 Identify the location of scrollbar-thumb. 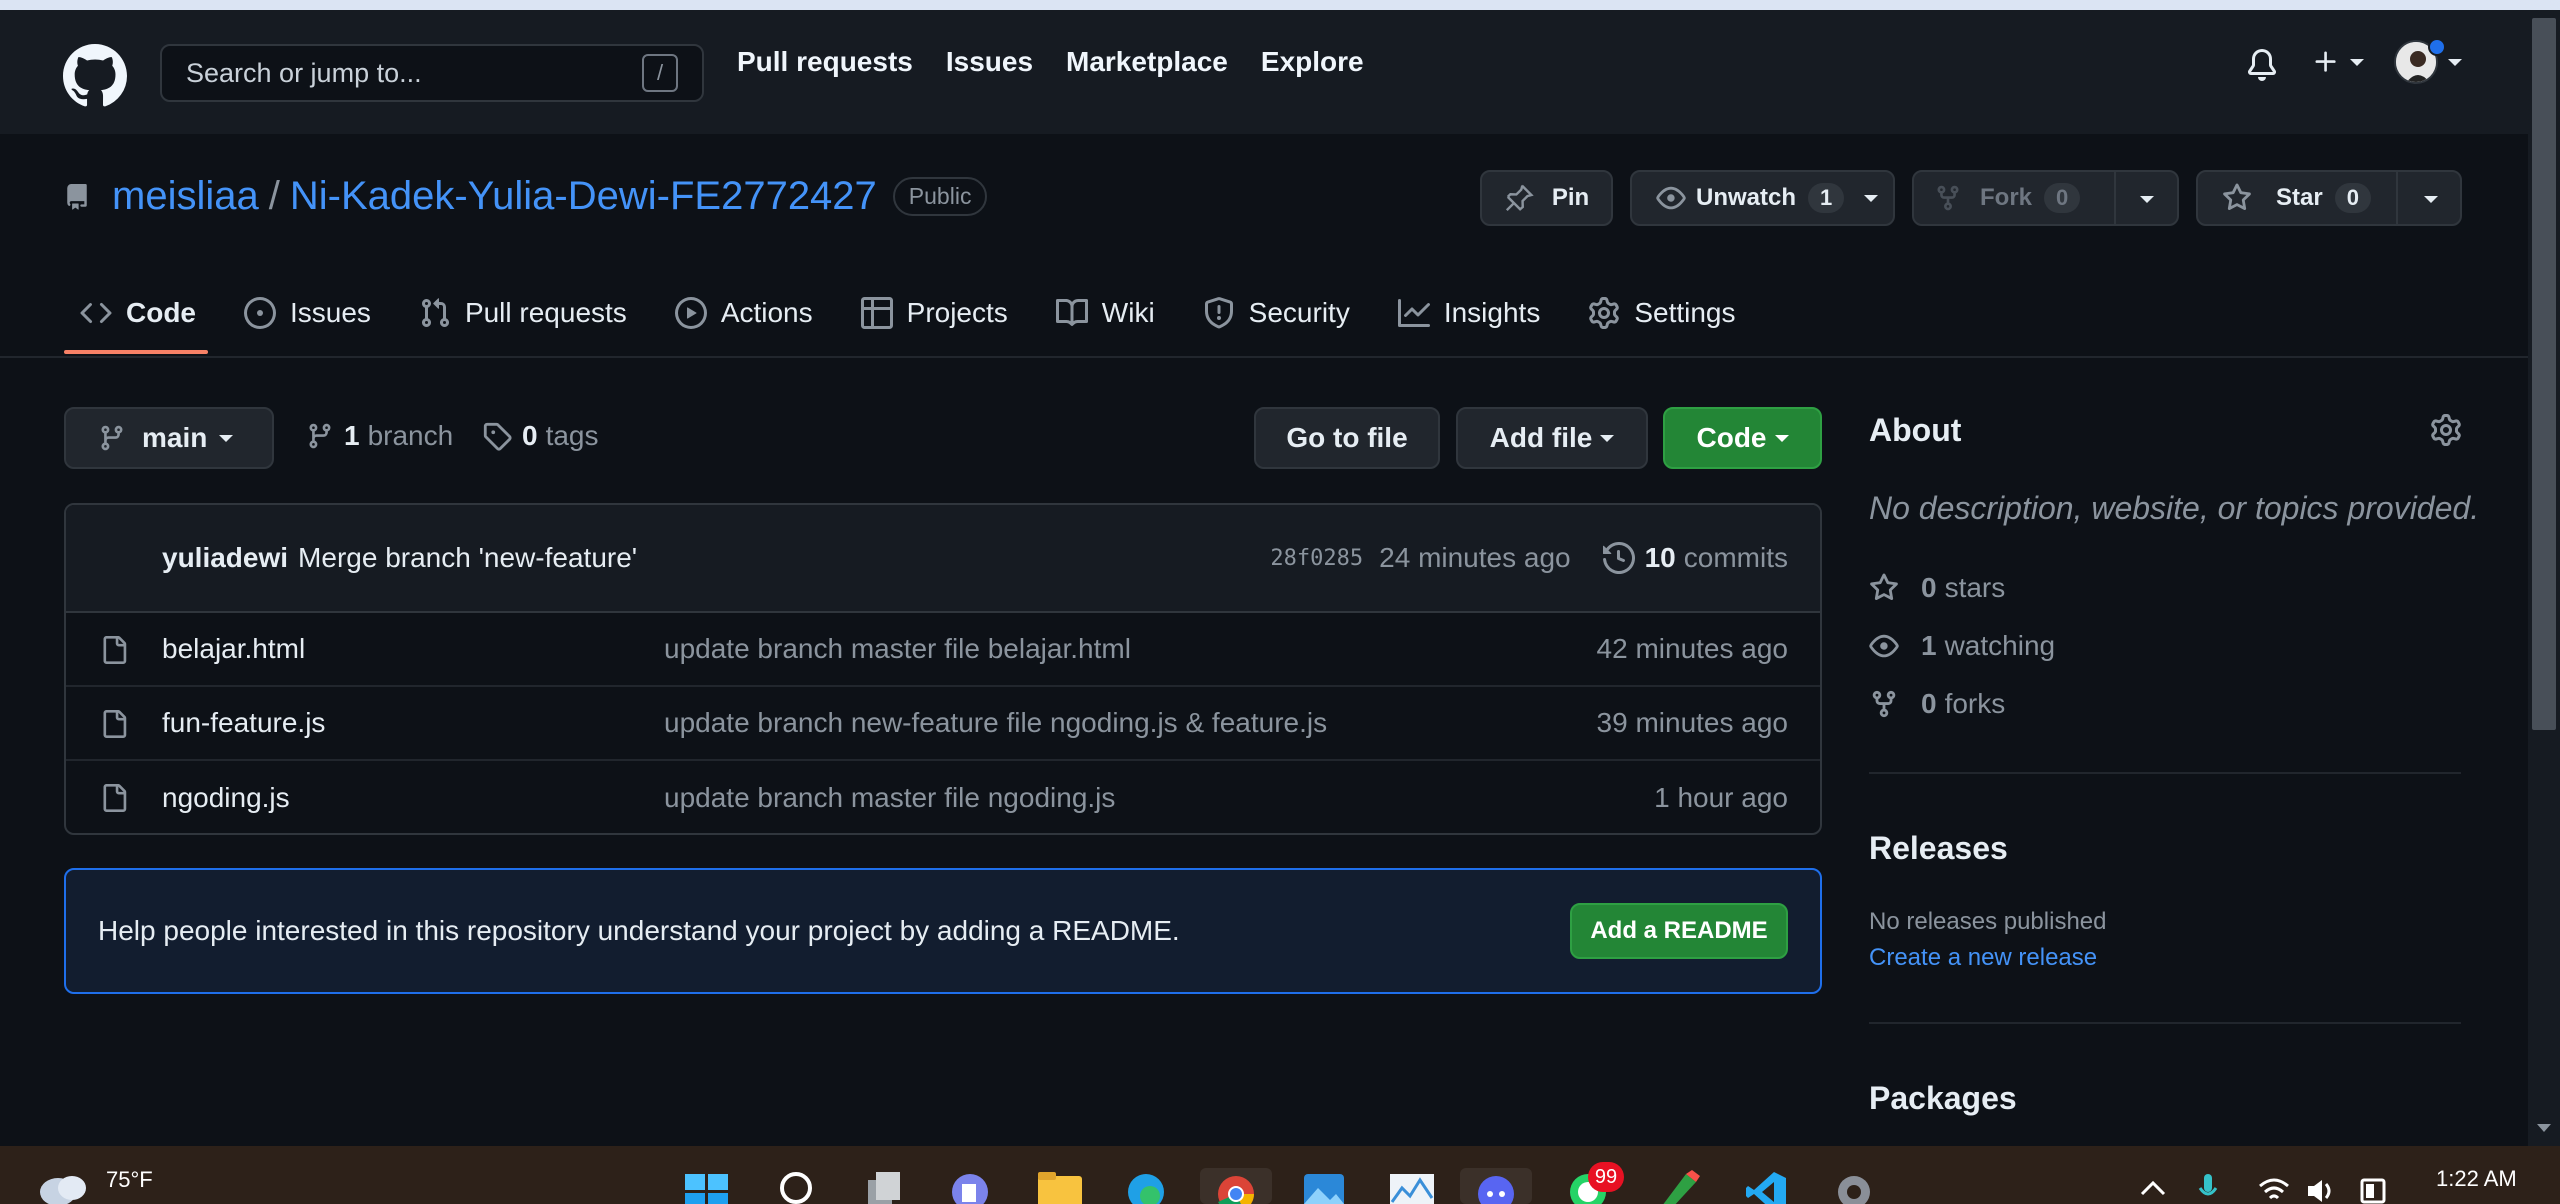
(2544, 374).